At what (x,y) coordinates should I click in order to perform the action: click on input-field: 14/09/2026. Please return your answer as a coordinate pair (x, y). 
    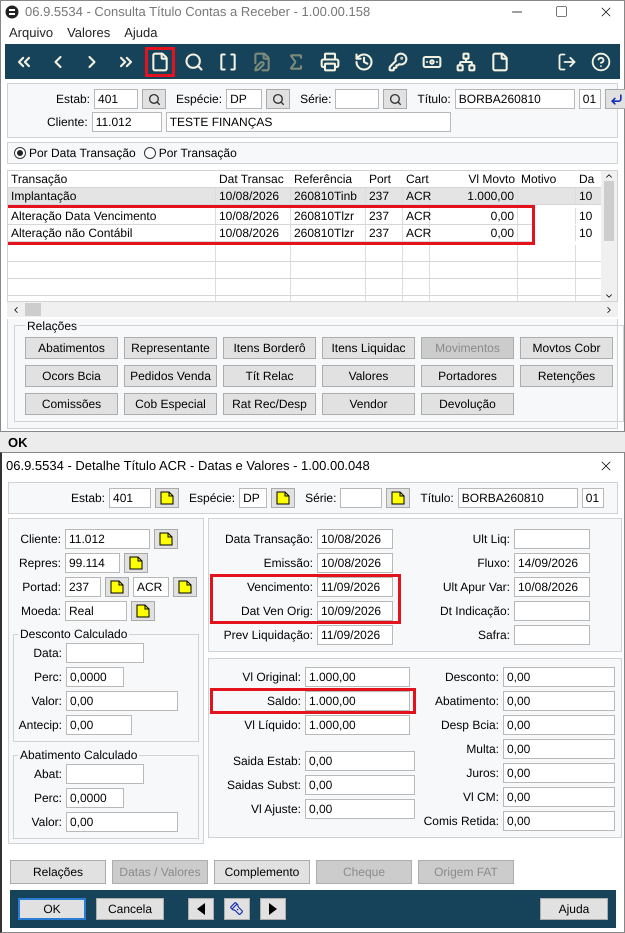
    Looking at the image, I should click on (552, 563).